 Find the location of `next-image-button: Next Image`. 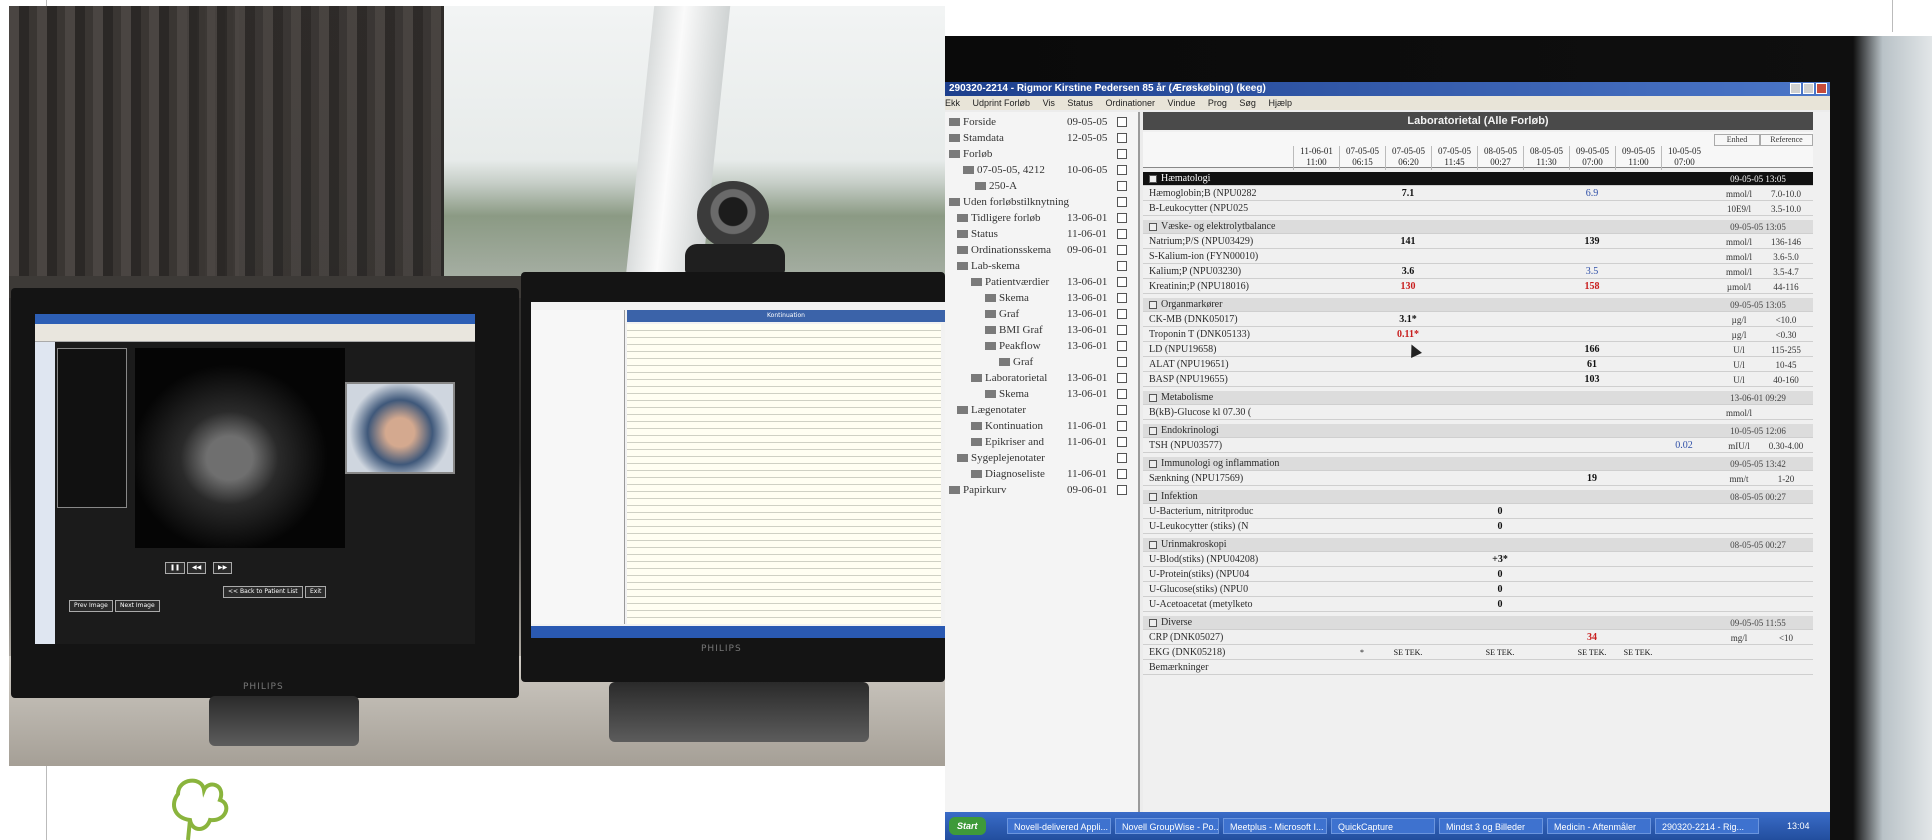

next-image-button: Next Image is located at coordinates (137, 606).